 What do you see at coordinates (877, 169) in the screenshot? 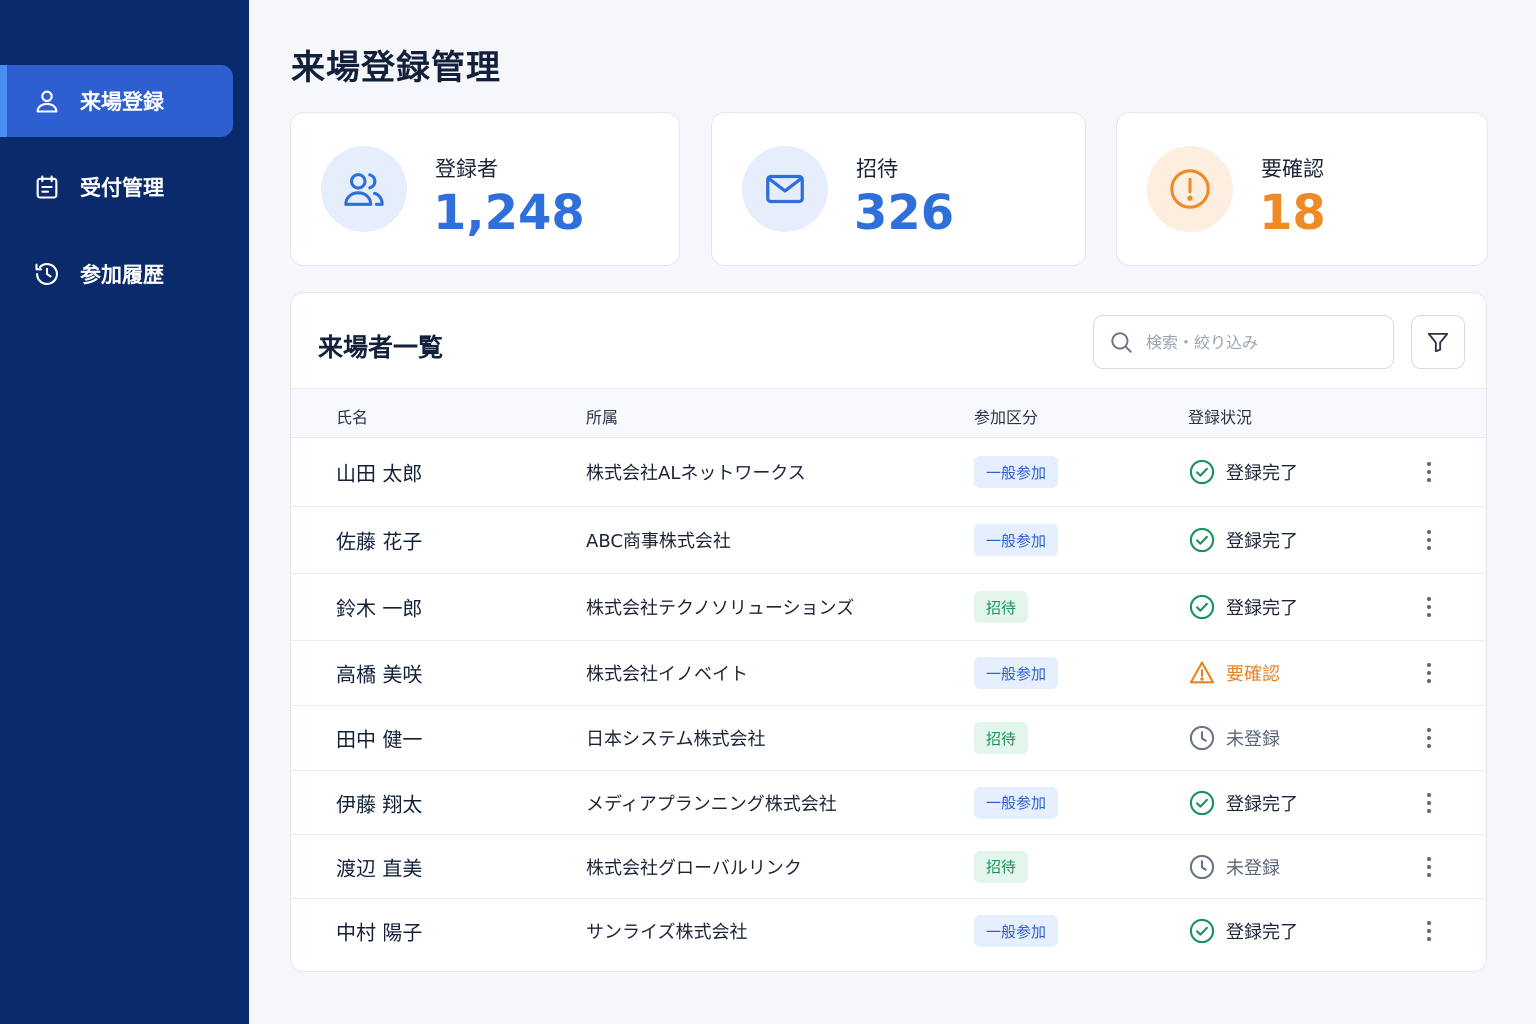
I see `stat-label: 招待` at bounding box center [877, 169].